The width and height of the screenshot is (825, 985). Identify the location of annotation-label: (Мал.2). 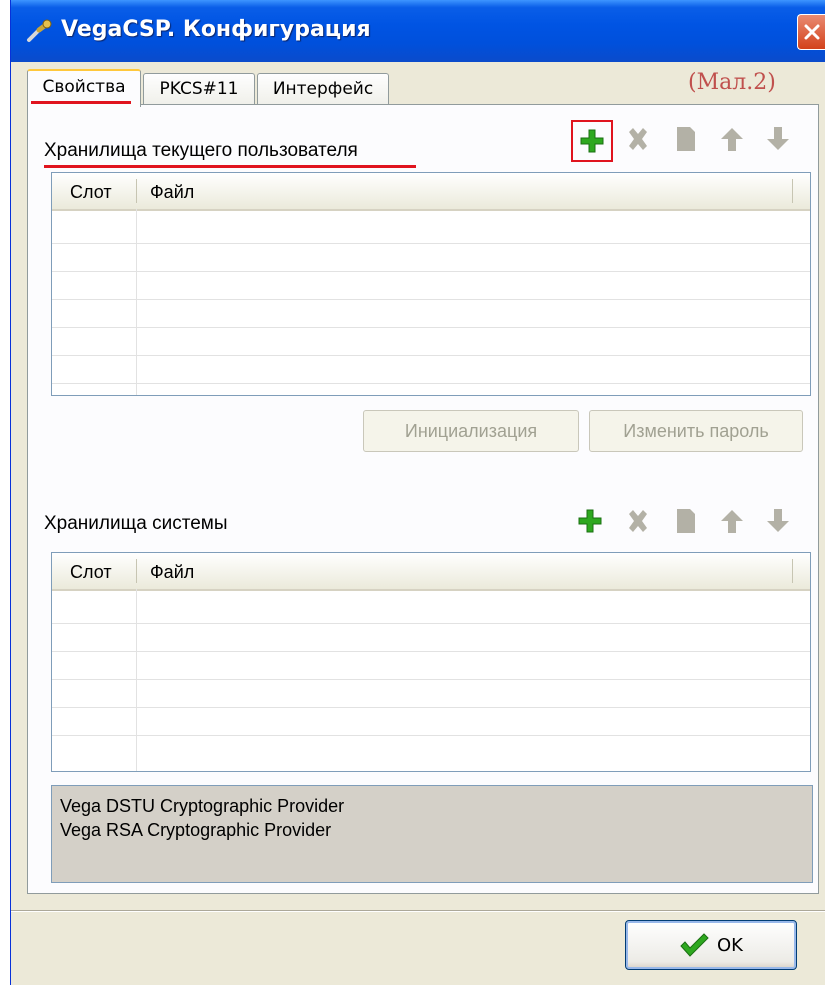
(732, 82).